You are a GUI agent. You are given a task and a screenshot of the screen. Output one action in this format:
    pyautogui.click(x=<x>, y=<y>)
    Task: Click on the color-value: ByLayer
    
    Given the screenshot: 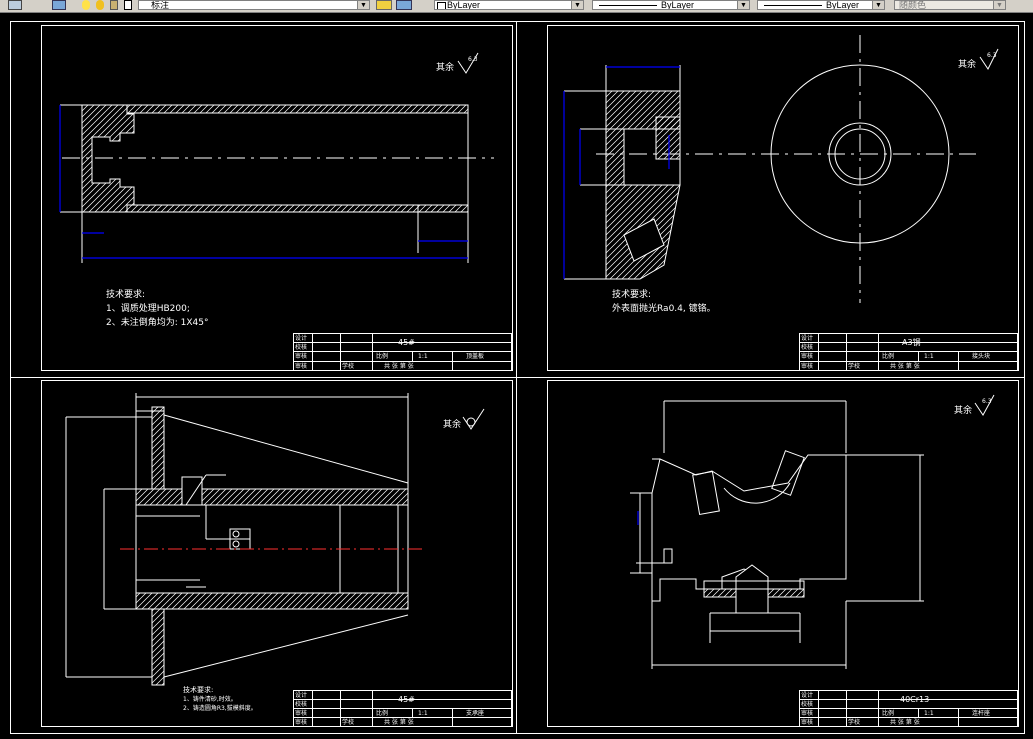 What is the action you would take?
    pyautogui.click(x=464, y=5)
    